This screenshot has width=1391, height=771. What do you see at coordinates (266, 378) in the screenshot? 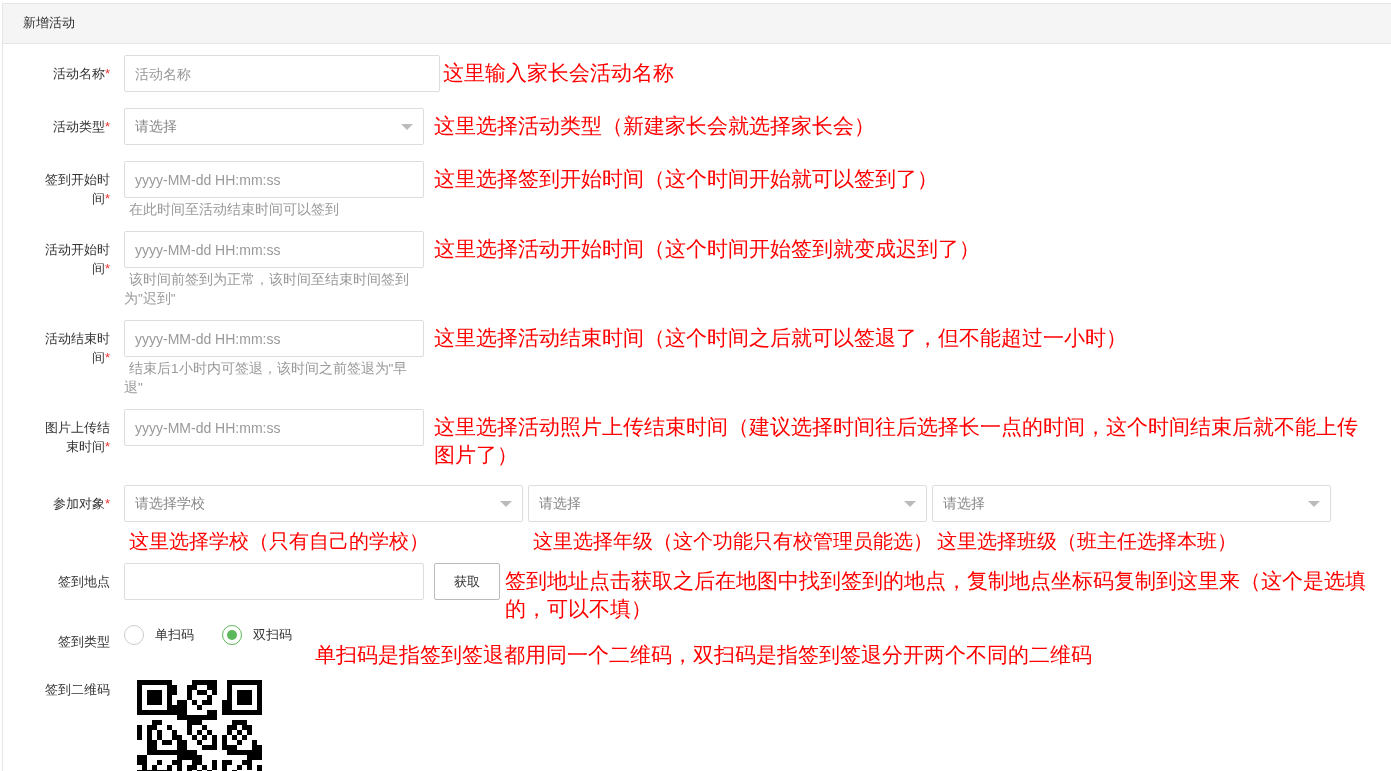
I see `help-text: 结束后1小时内可签退，该时间之前签退为"早退"` at bounding box center [266, 378].